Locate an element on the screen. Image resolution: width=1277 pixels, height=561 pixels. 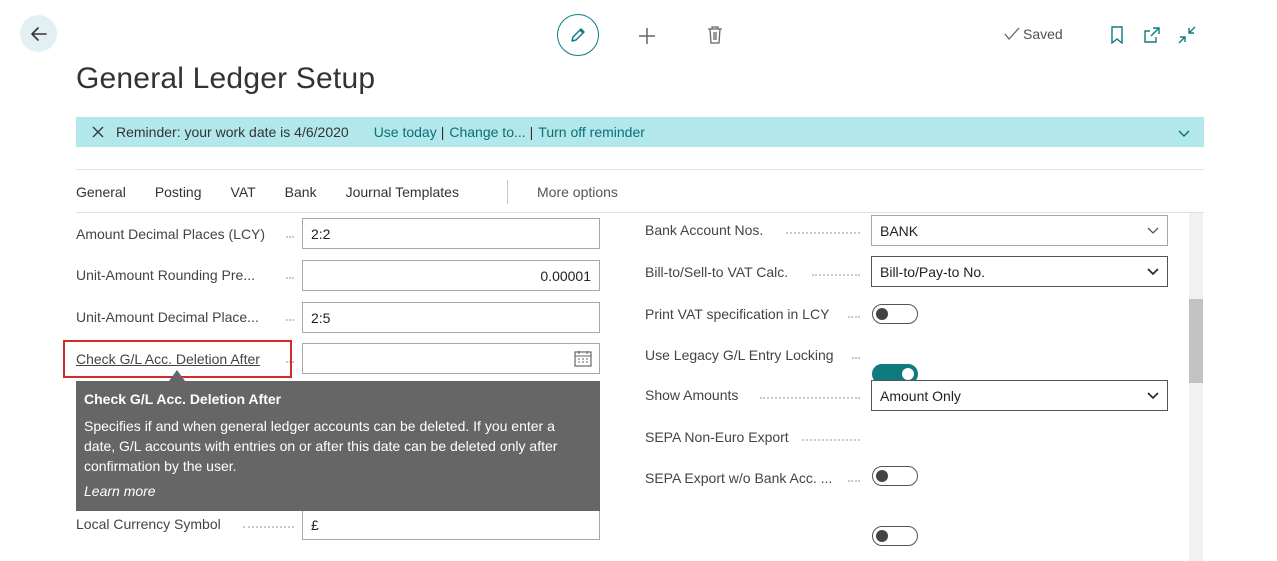
print-vat-spec-toggle is located at coordinates (895, 314).